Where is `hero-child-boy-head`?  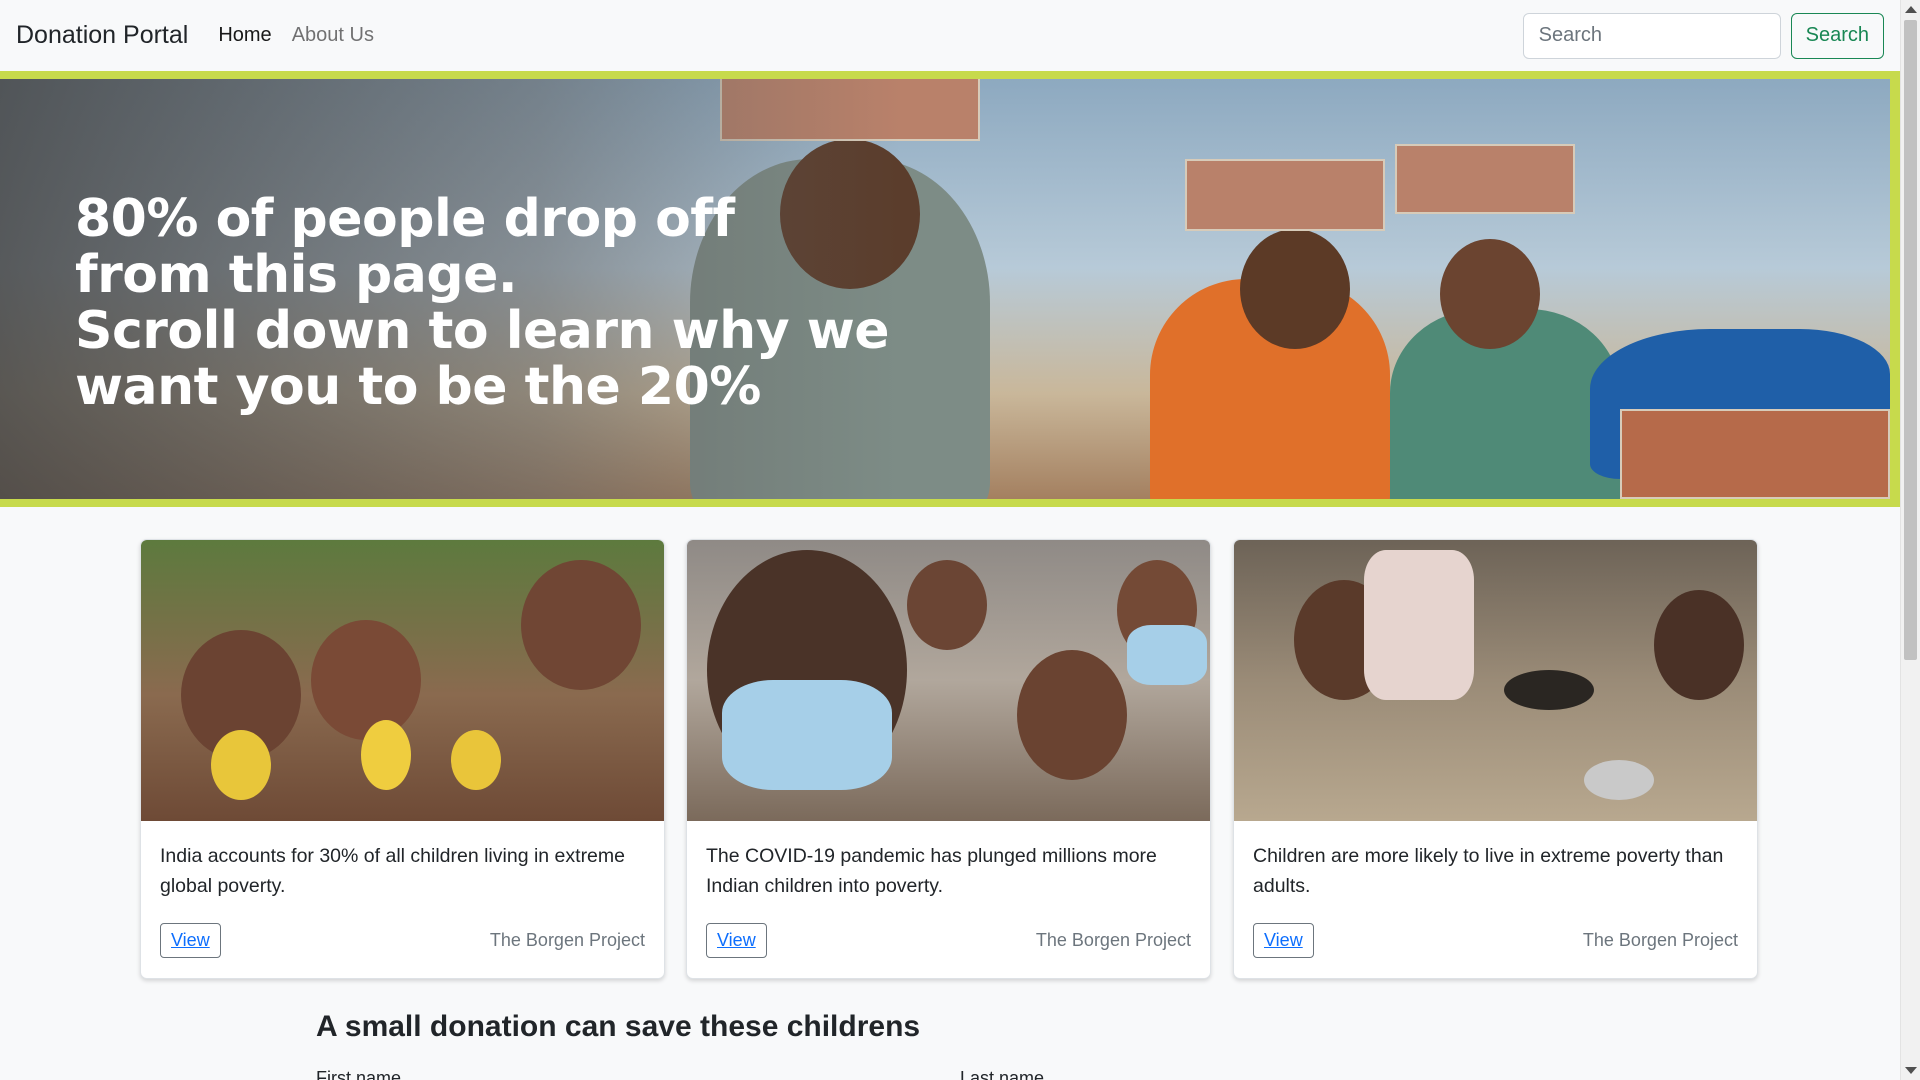 hero-child-boy-head is located at coordinates (1295, 289).